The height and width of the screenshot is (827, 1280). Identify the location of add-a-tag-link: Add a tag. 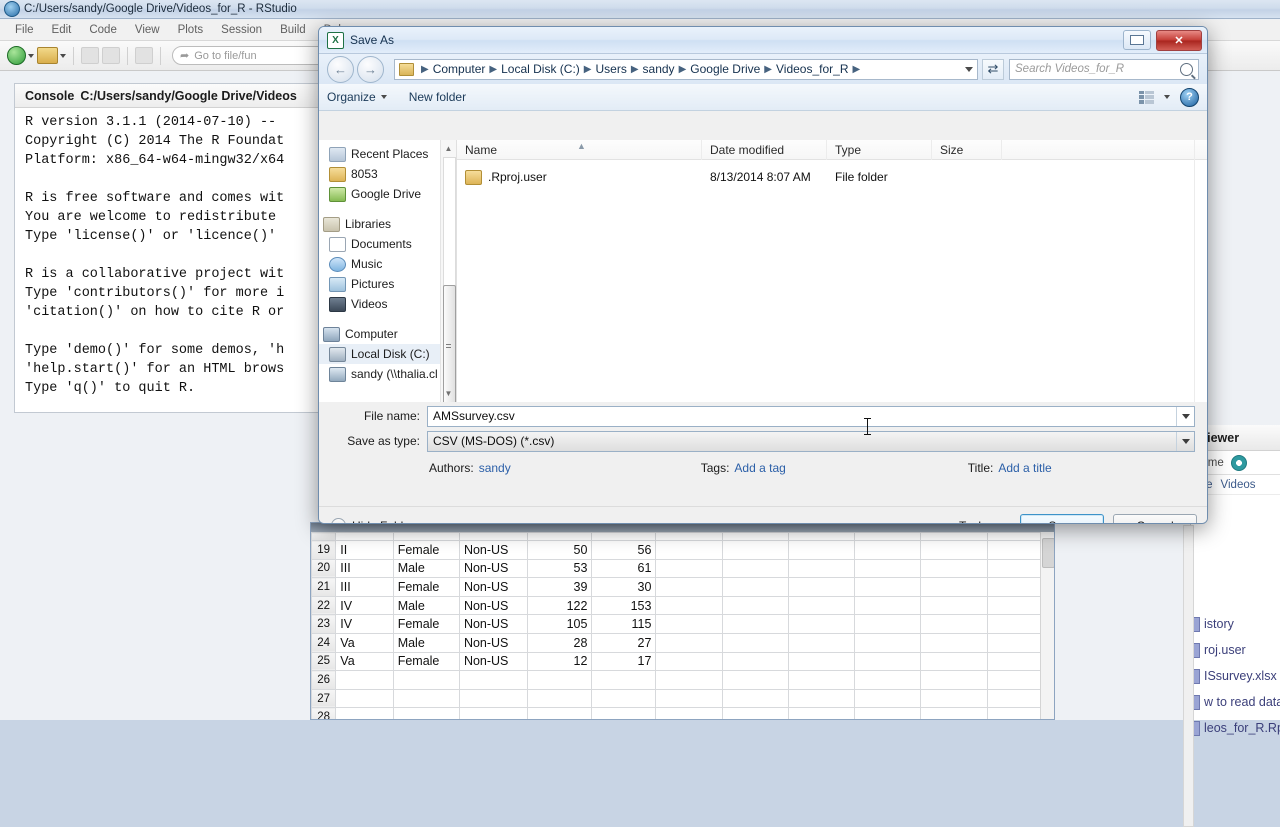
(759, 468).